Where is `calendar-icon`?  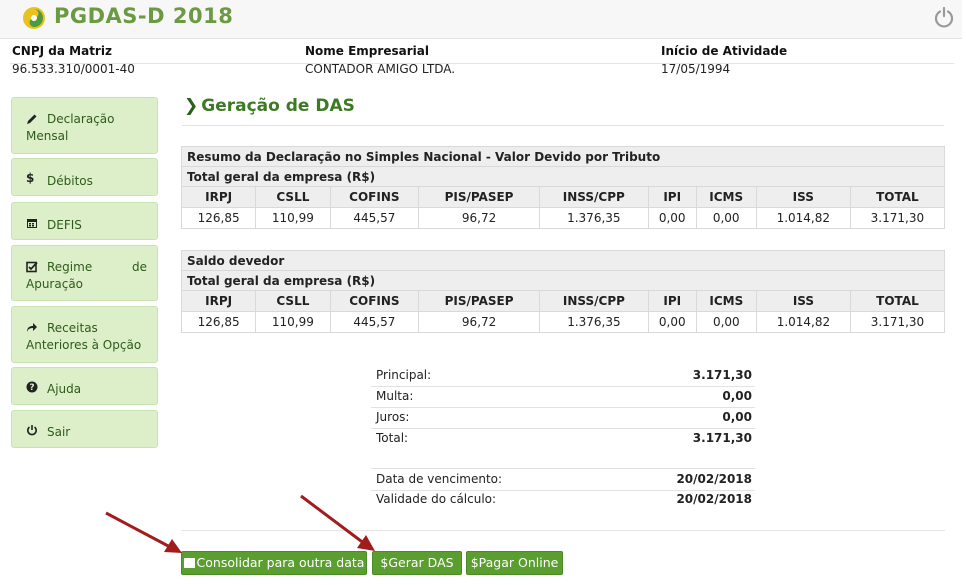 calendar-icon is located at coordinates (32, 223).